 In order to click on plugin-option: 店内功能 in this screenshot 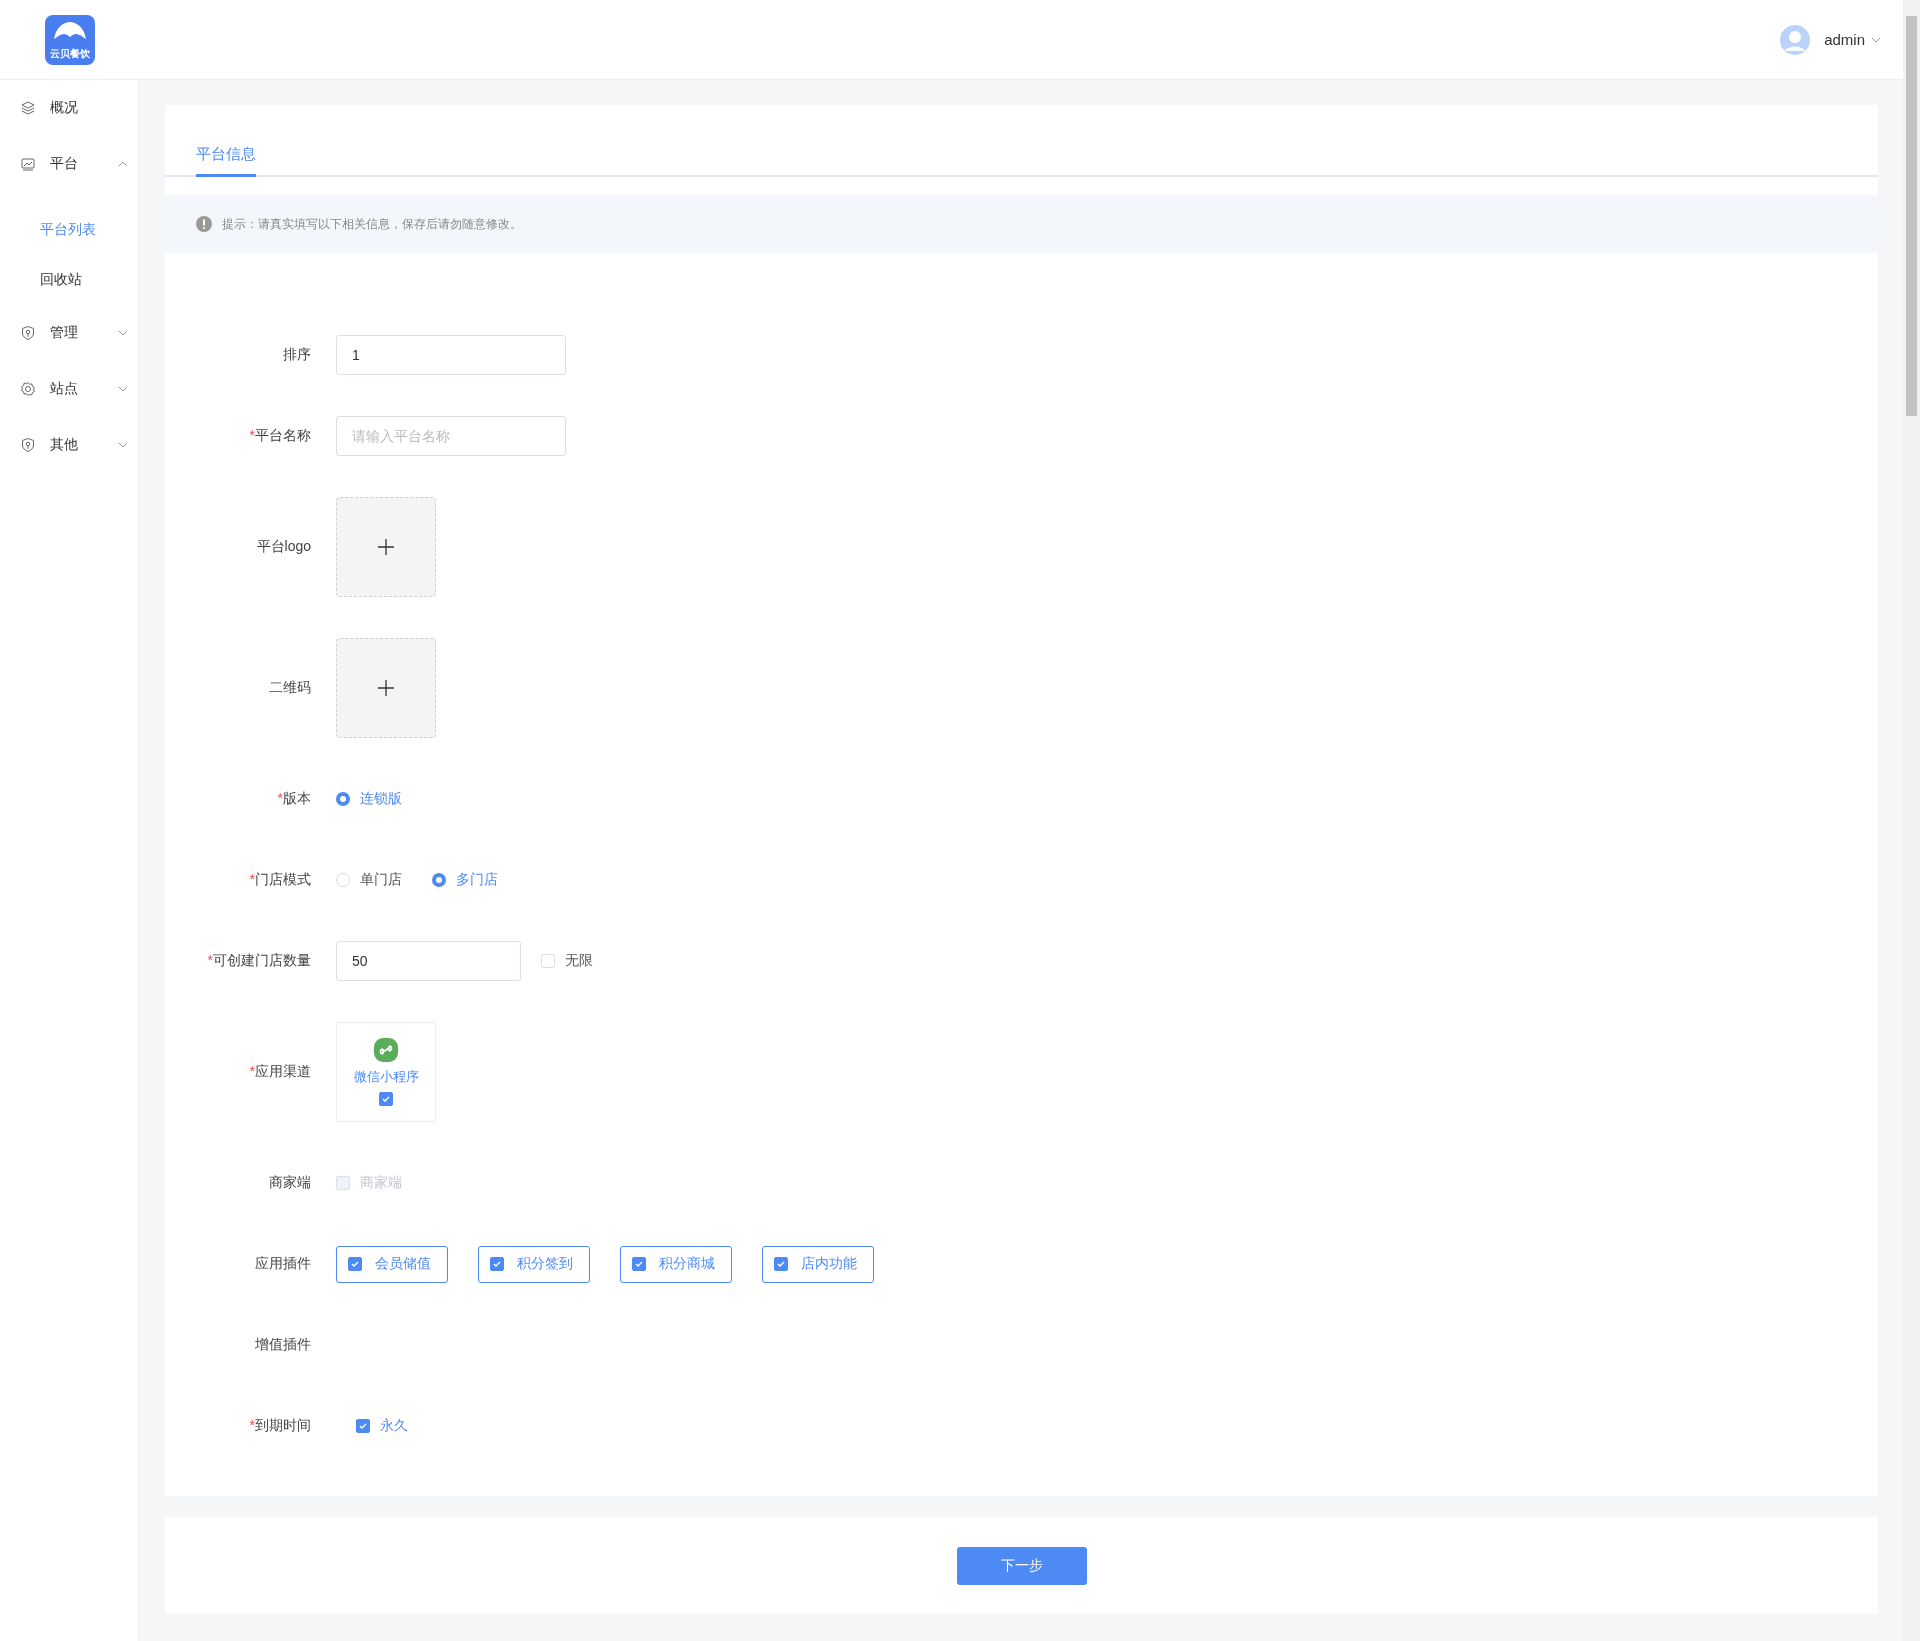, I will do `click(818, 1264)`.